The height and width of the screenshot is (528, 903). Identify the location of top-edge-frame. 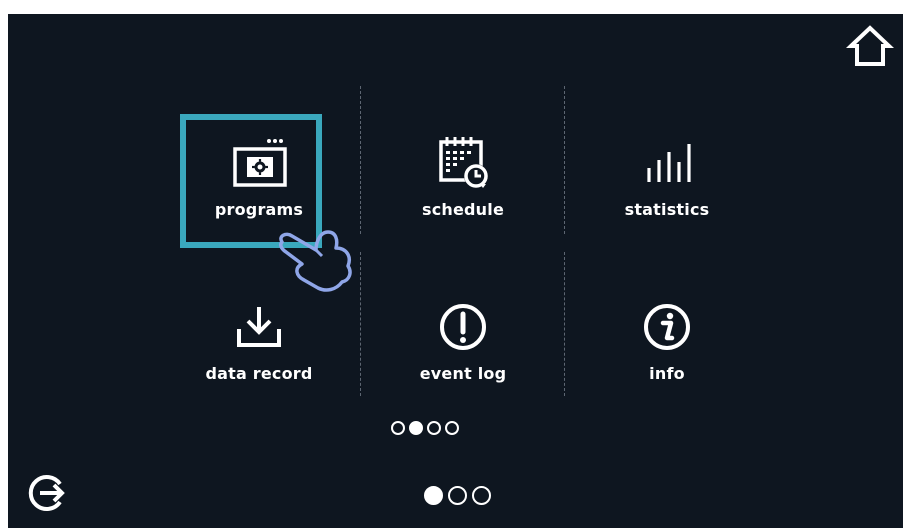
(818, 2).